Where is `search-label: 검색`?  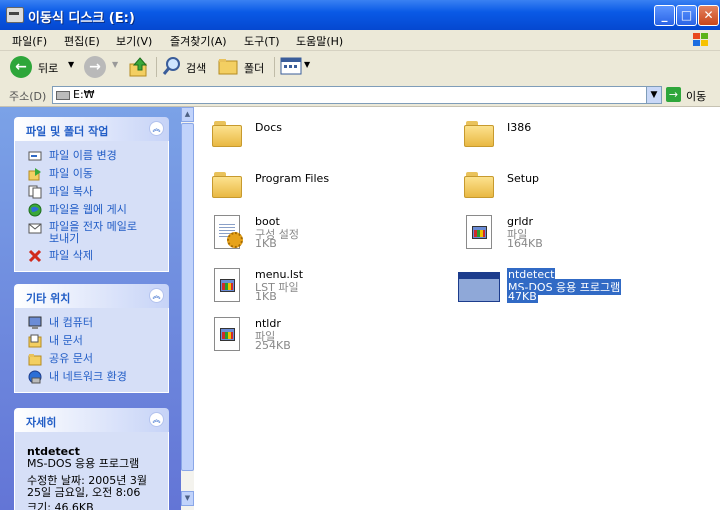 search-label: 검색 is located at coordinates (196, 68).